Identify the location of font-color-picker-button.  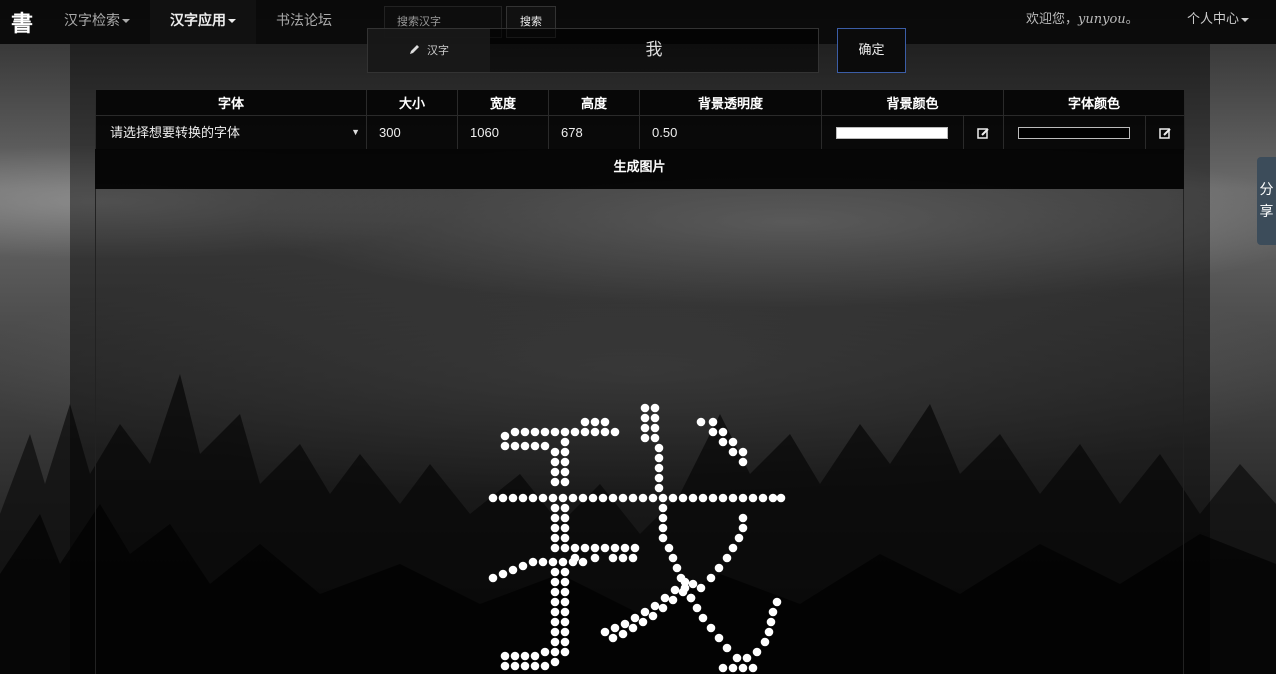
(1165, 132).